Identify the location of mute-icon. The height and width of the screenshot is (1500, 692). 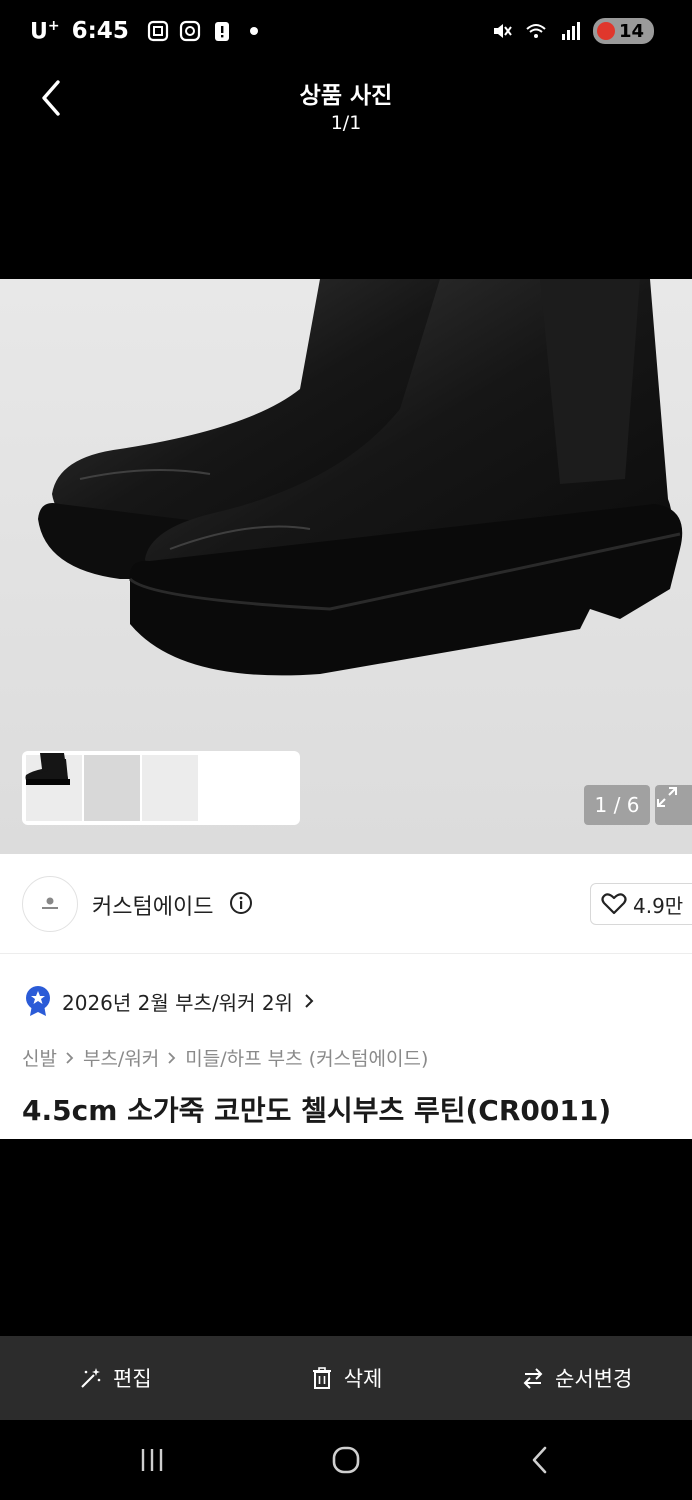
(502, 31).